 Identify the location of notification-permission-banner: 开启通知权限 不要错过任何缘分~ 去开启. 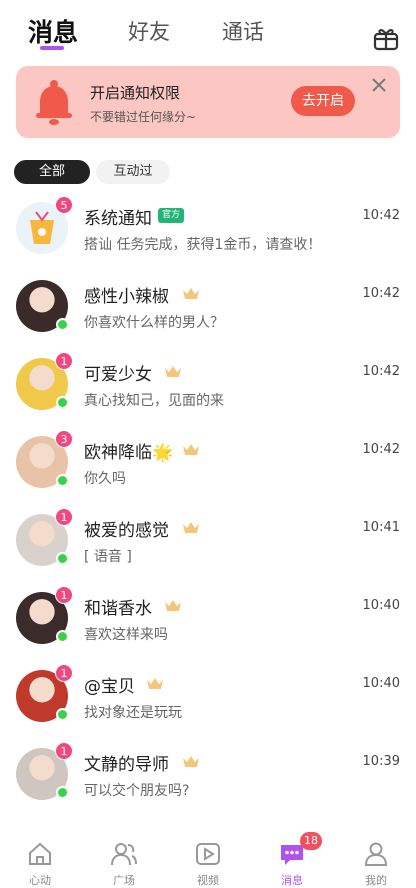
(208, 102).